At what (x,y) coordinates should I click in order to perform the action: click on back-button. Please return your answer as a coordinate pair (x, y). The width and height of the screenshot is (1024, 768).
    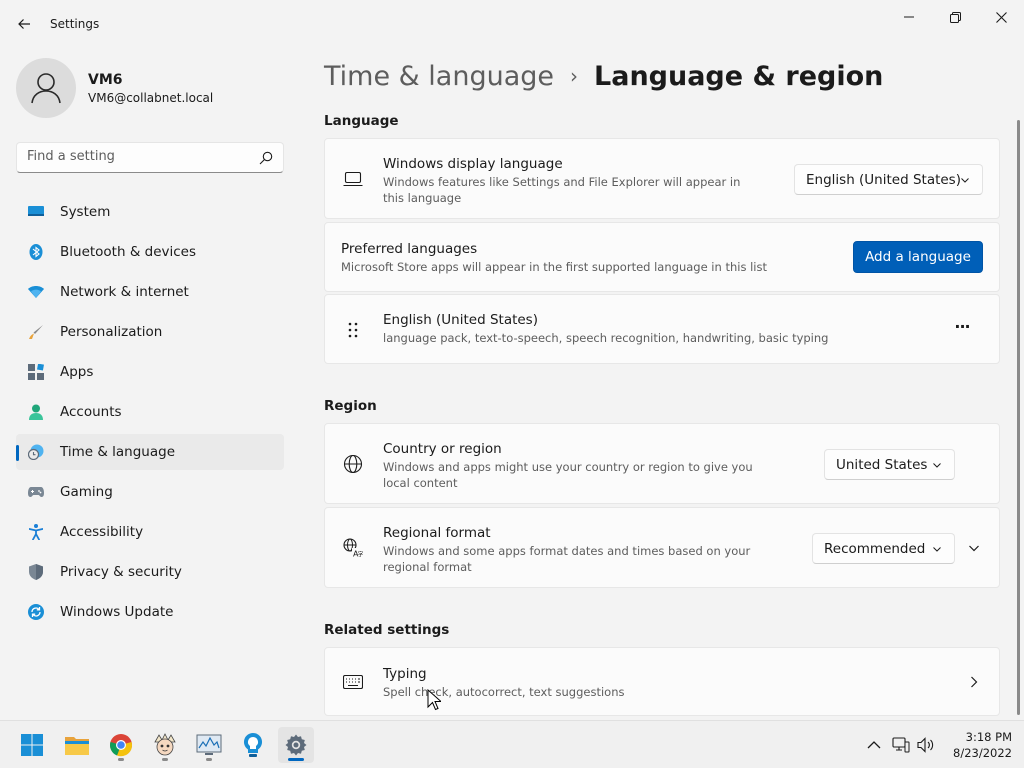
    Looking at the image, I should click on (24, 24).